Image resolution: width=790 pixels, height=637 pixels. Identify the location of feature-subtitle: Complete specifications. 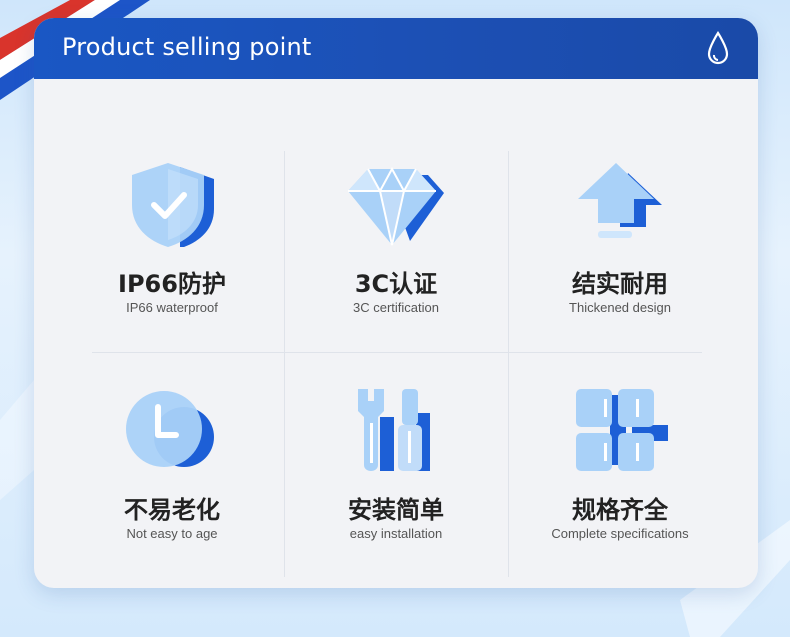
(620, 533).